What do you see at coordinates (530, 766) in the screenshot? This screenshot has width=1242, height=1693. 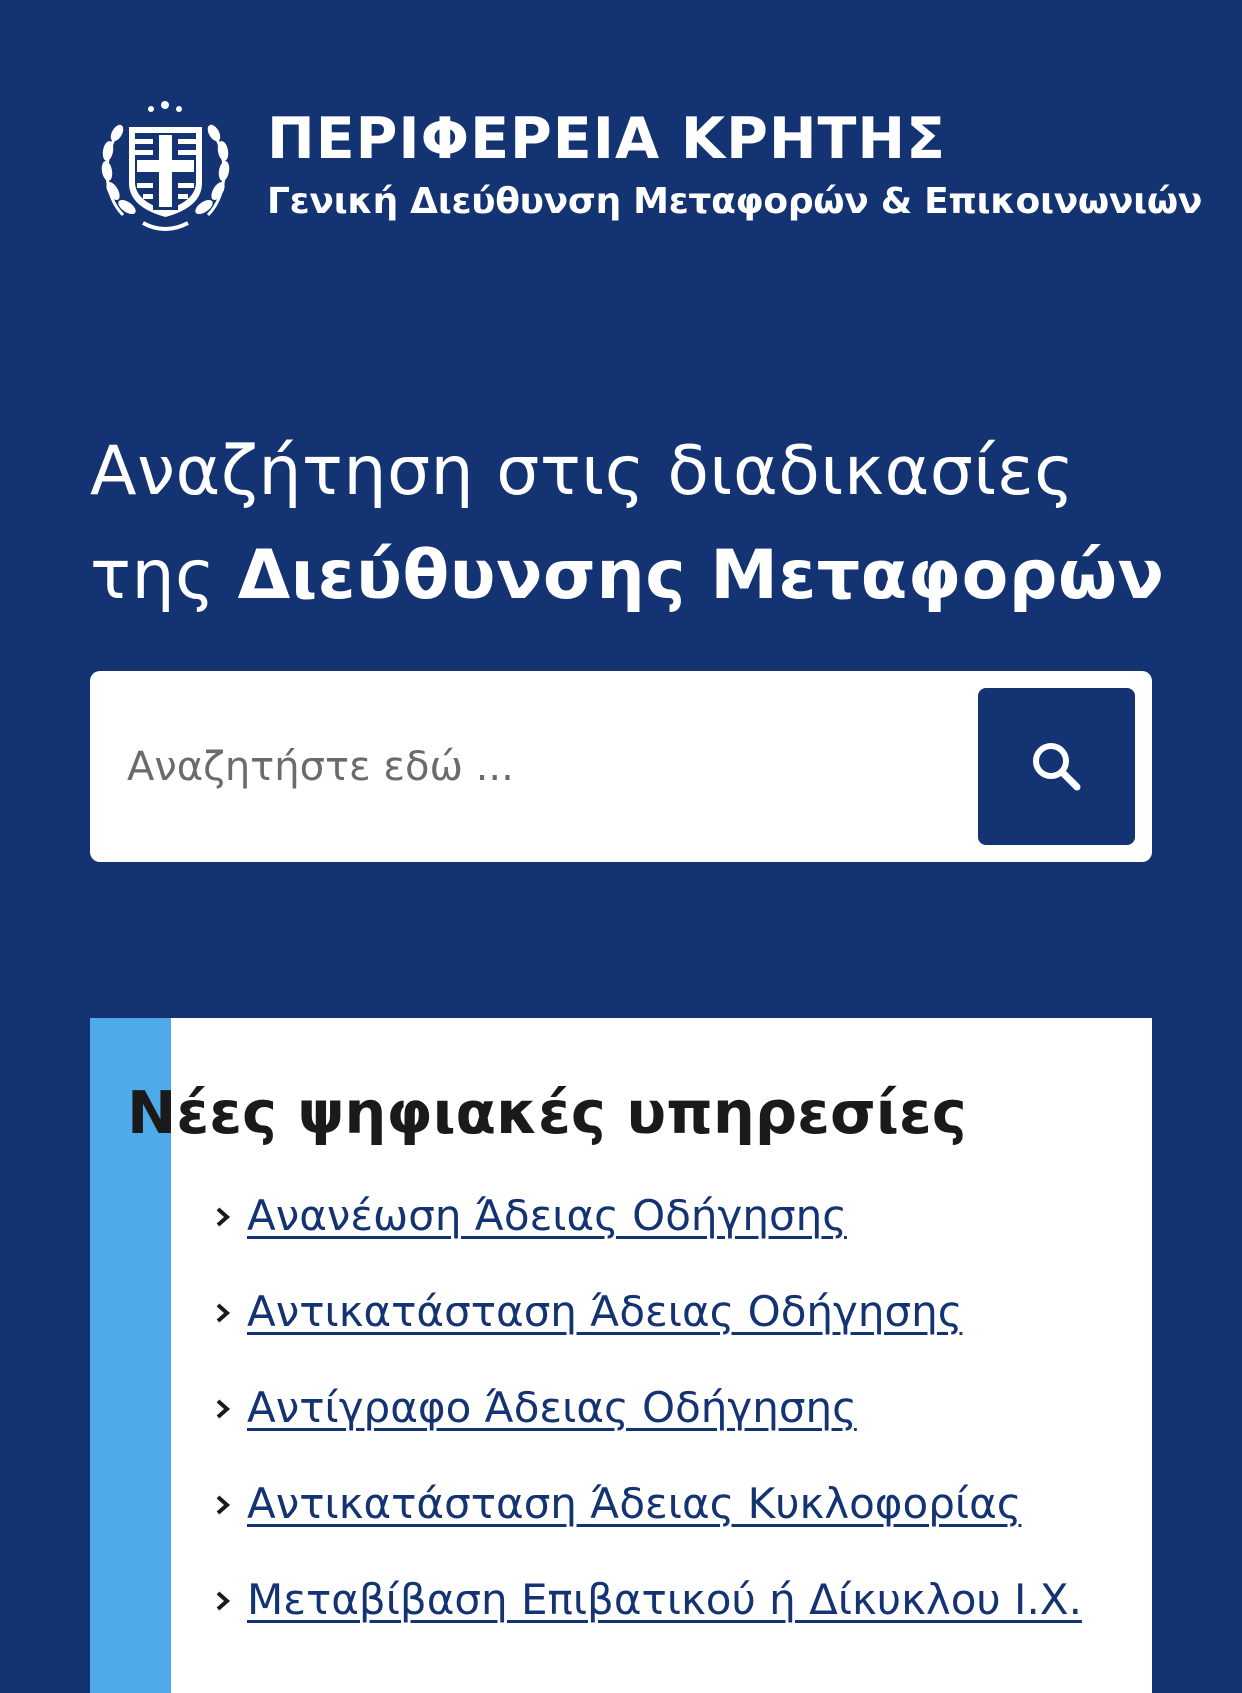 I see `search-input` at bounding box center [530, 766].